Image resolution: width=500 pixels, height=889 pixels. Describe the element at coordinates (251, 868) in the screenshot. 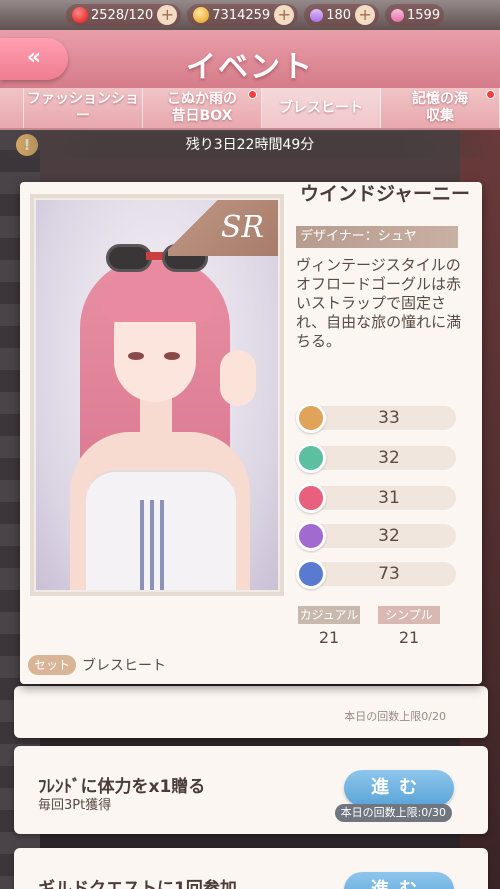

I see `quest-row: ギルドクエストに1回参加 進む` at that location.